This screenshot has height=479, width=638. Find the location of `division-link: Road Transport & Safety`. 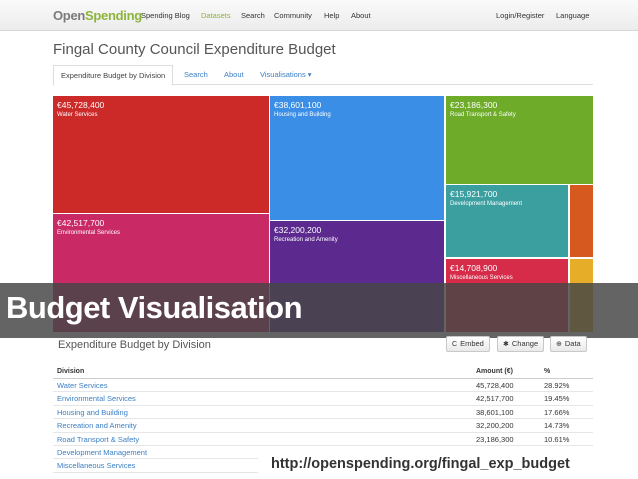

division-link: Road Transport & Safety is located at coordinates (98, 439).